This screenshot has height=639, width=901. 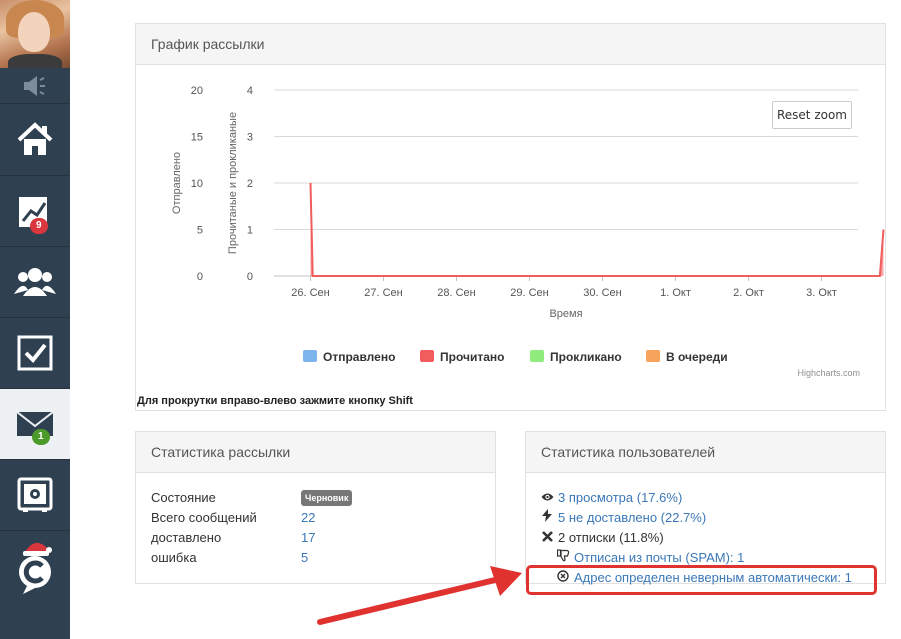 What do you see at coordinates (35, 34) in the screenshot?
I see `user-avatar` at bounding box center [35, 34].